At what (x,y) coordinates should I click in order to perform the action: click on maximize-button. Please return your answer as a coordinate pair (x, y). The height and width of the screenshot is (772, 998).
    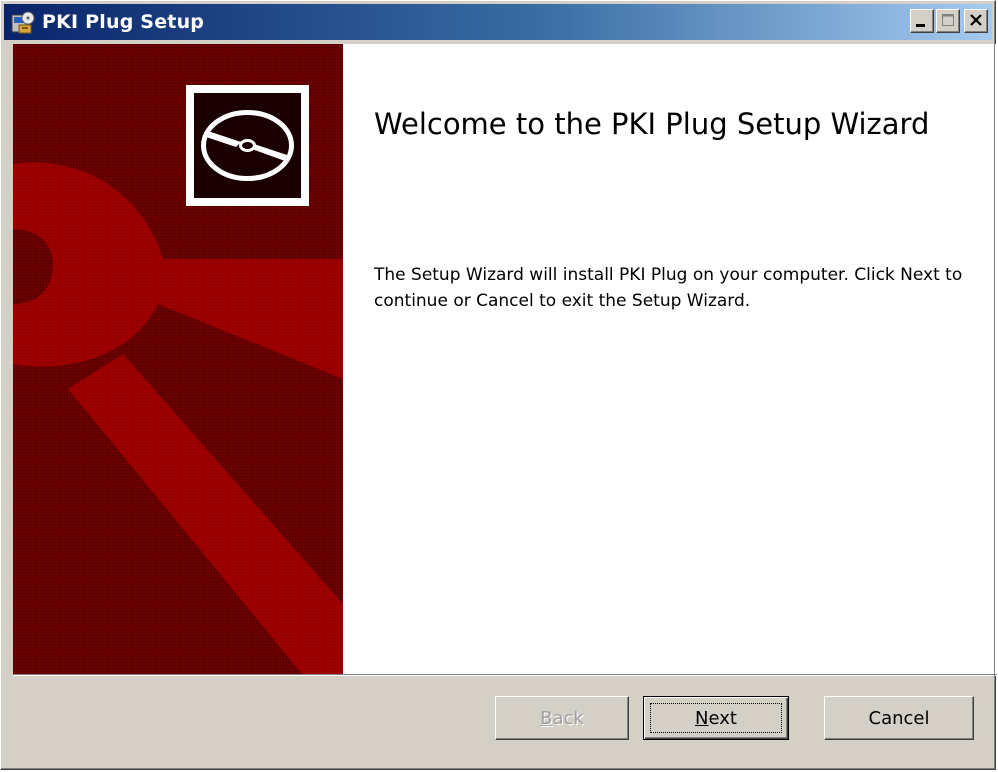
    Looking at the image, I should click on (948, 21).